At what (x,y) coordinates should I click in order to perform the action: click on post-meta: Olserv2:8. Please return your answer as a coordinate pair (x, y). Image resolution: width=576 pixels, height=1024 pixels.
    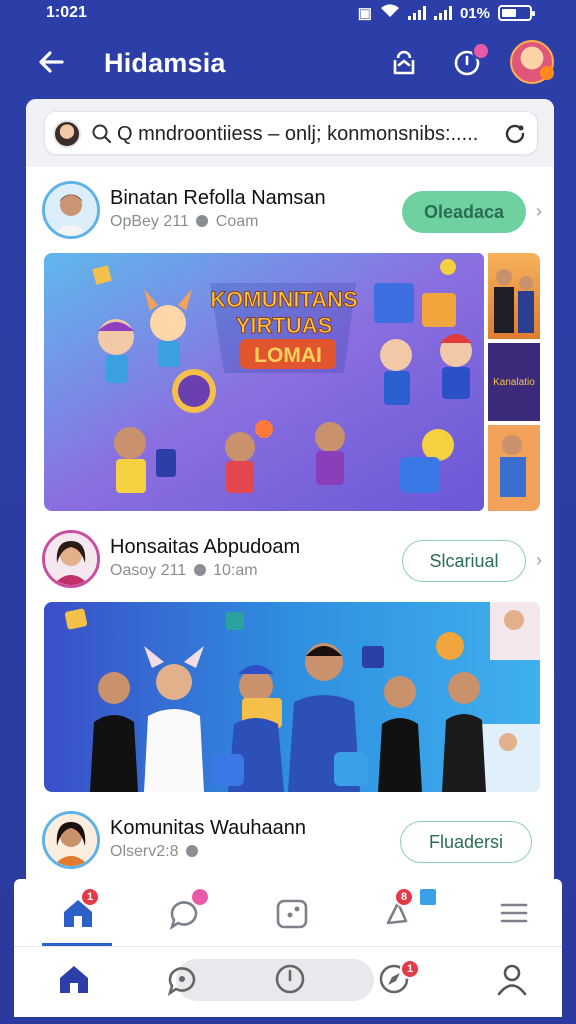
    Looking at the image, I should click on (155, 852).